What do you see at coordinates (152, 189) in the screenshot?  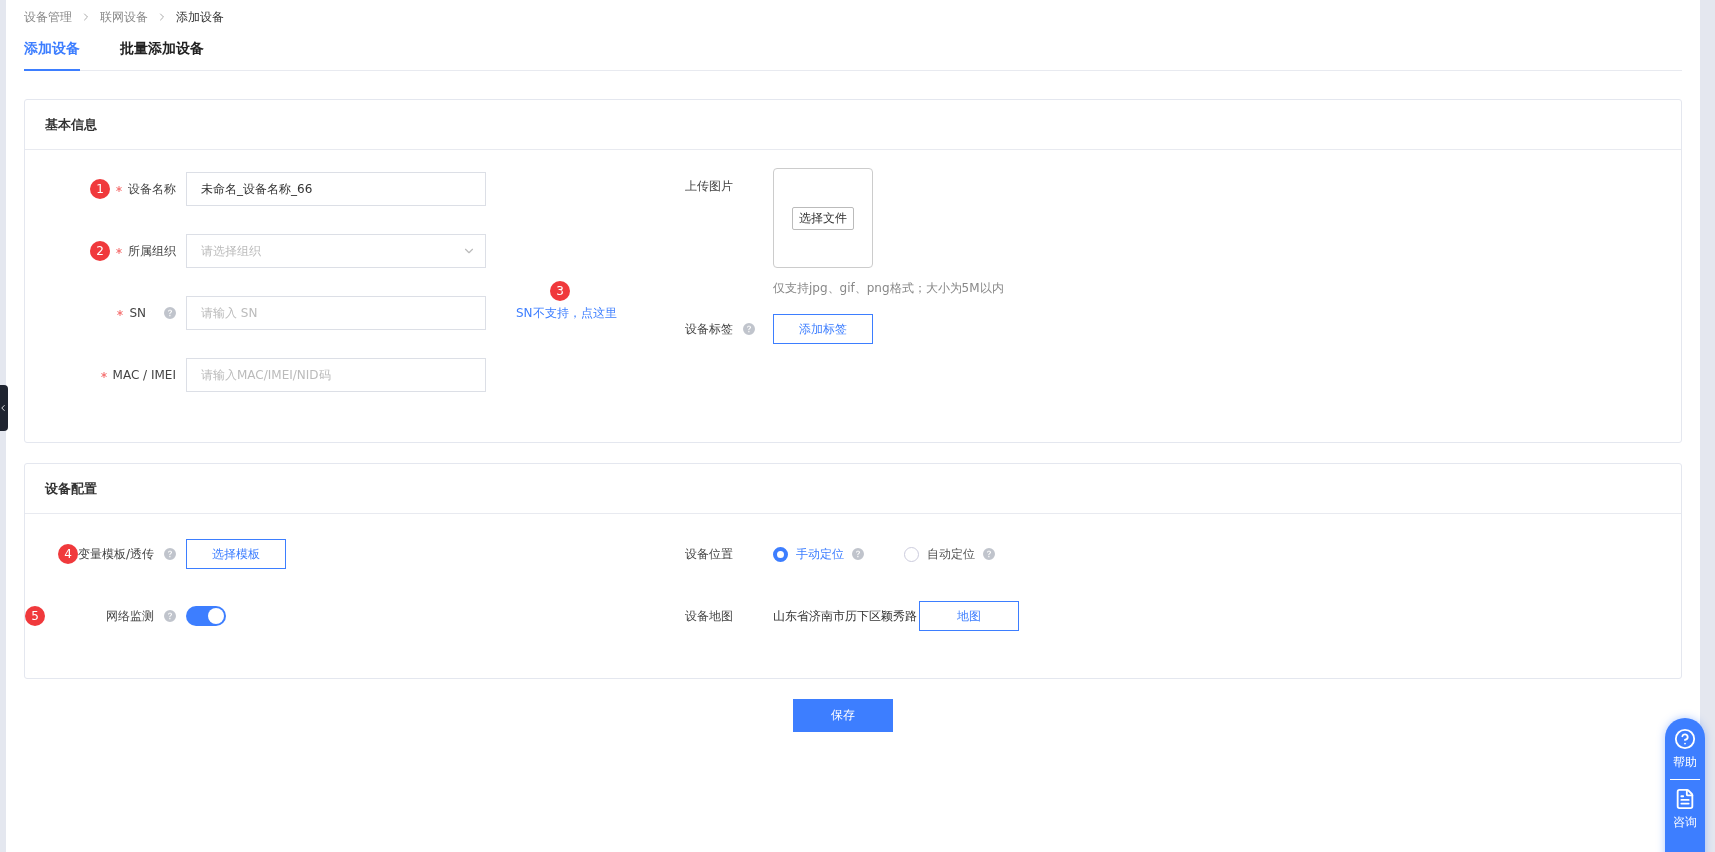 I see `field-label: 设备名称` at bounding box center [152, 189].